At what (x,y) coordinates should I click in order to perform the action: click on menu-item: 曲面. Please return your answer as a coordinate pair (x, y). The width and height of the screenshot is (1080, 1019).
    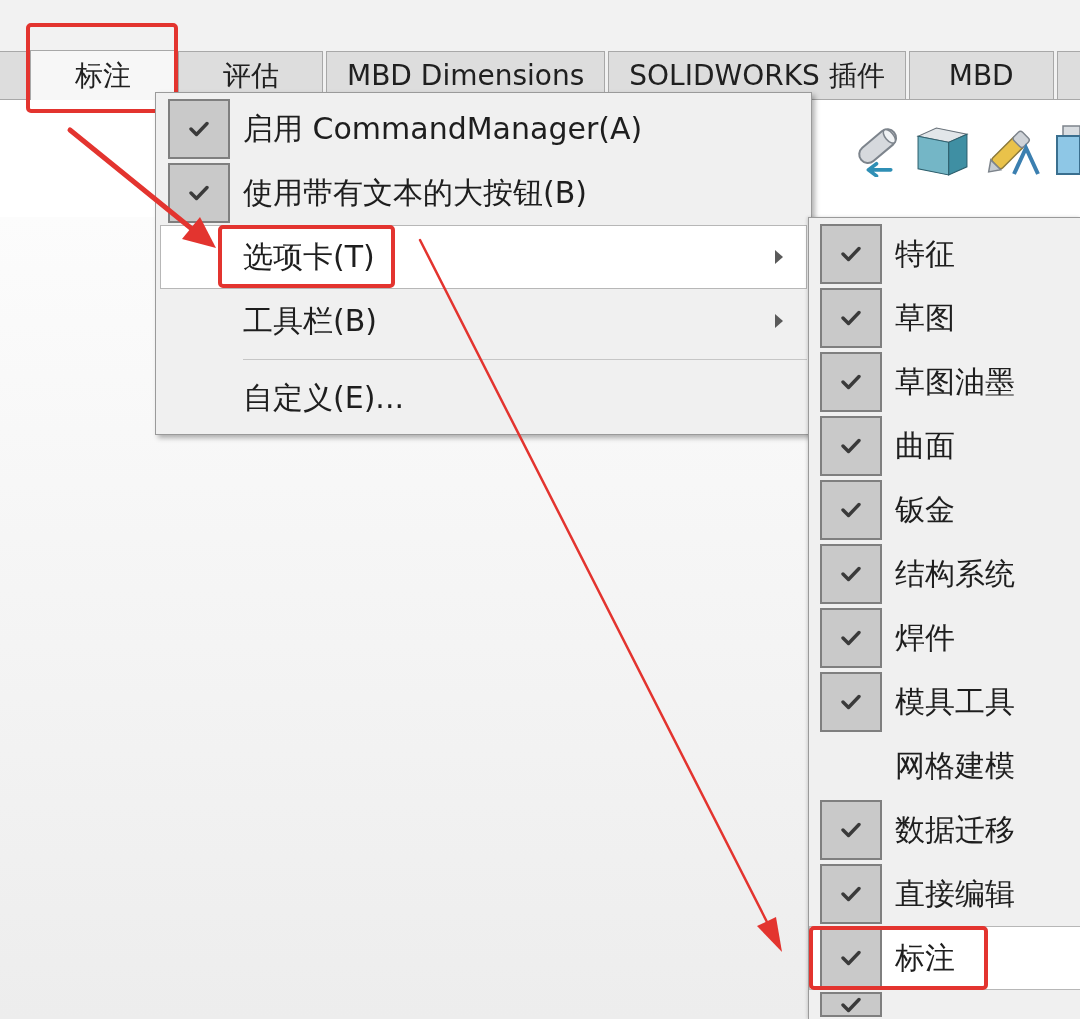
    Looking at the image, I should click on (944, 446).